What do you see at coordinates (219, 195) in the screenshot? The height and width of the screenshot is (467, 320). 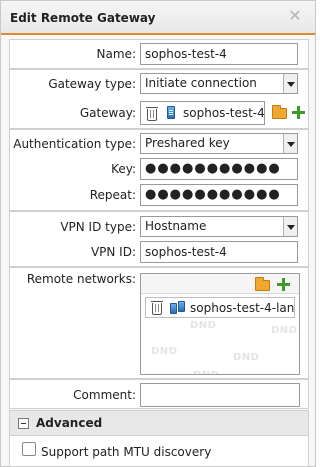 I see `repeat-password-input: ●●●●●●●●●●●` at bounding box center [219, 195].